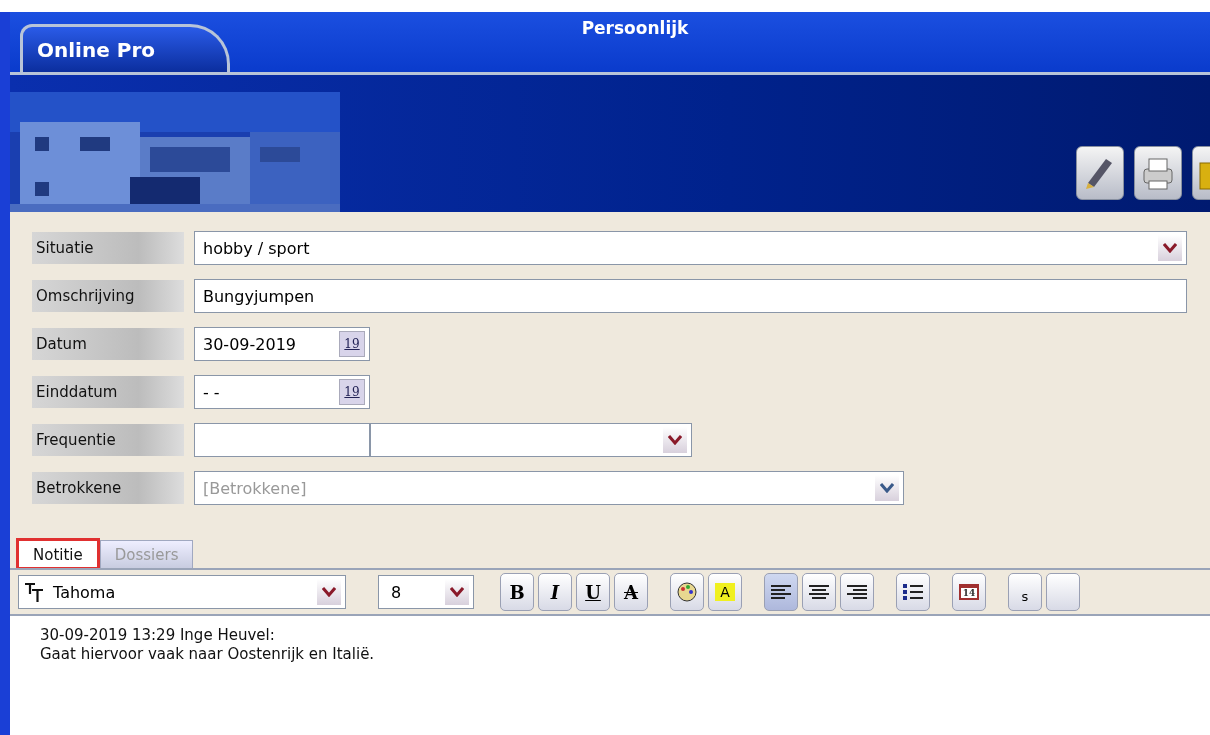 The height and width of the screenshot is (735, 1210). I want to click on field-label: Betrokkene, so click(108, 488).